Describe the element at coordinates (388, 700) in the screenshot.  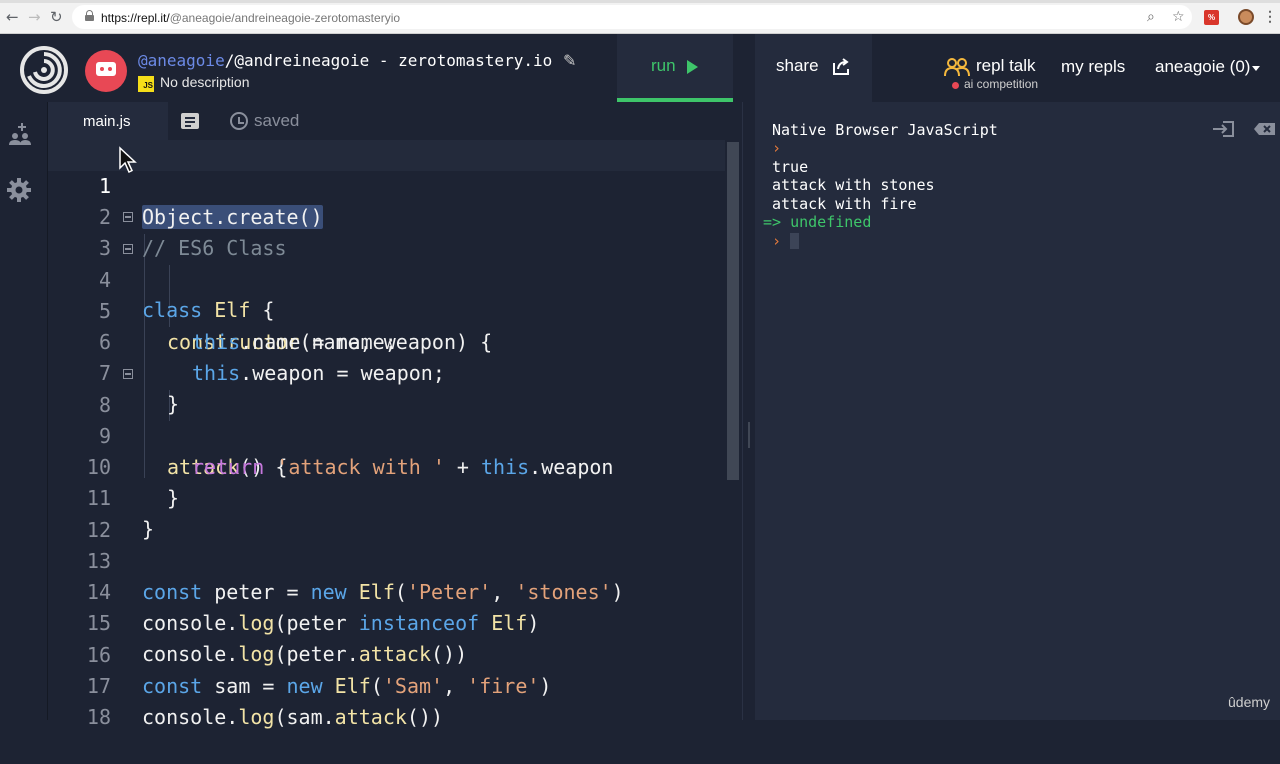
I see `code-line: 18` at that location.